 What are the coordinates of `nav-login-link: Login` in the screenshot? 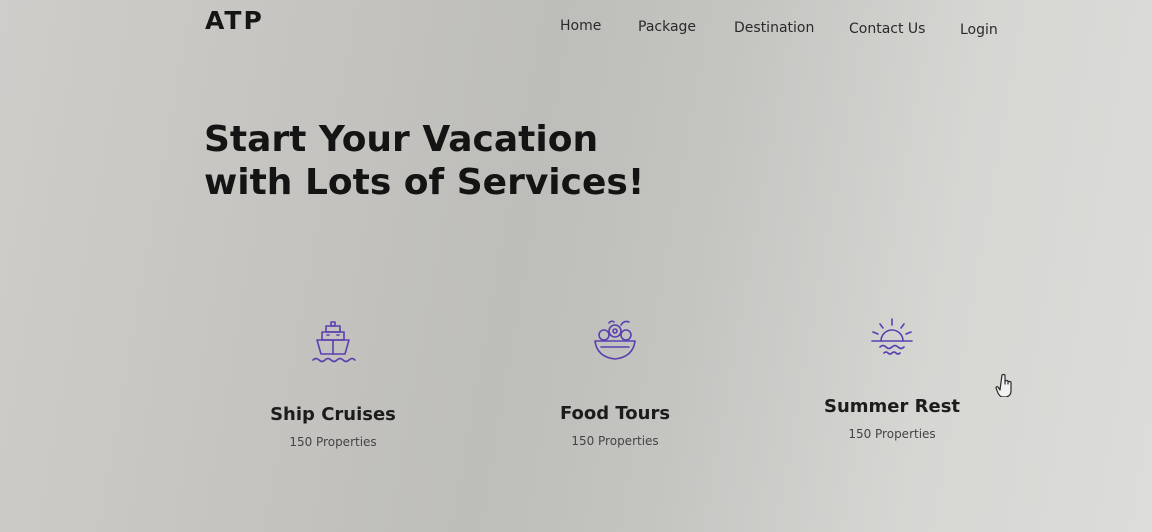 It's located at (979, 30).